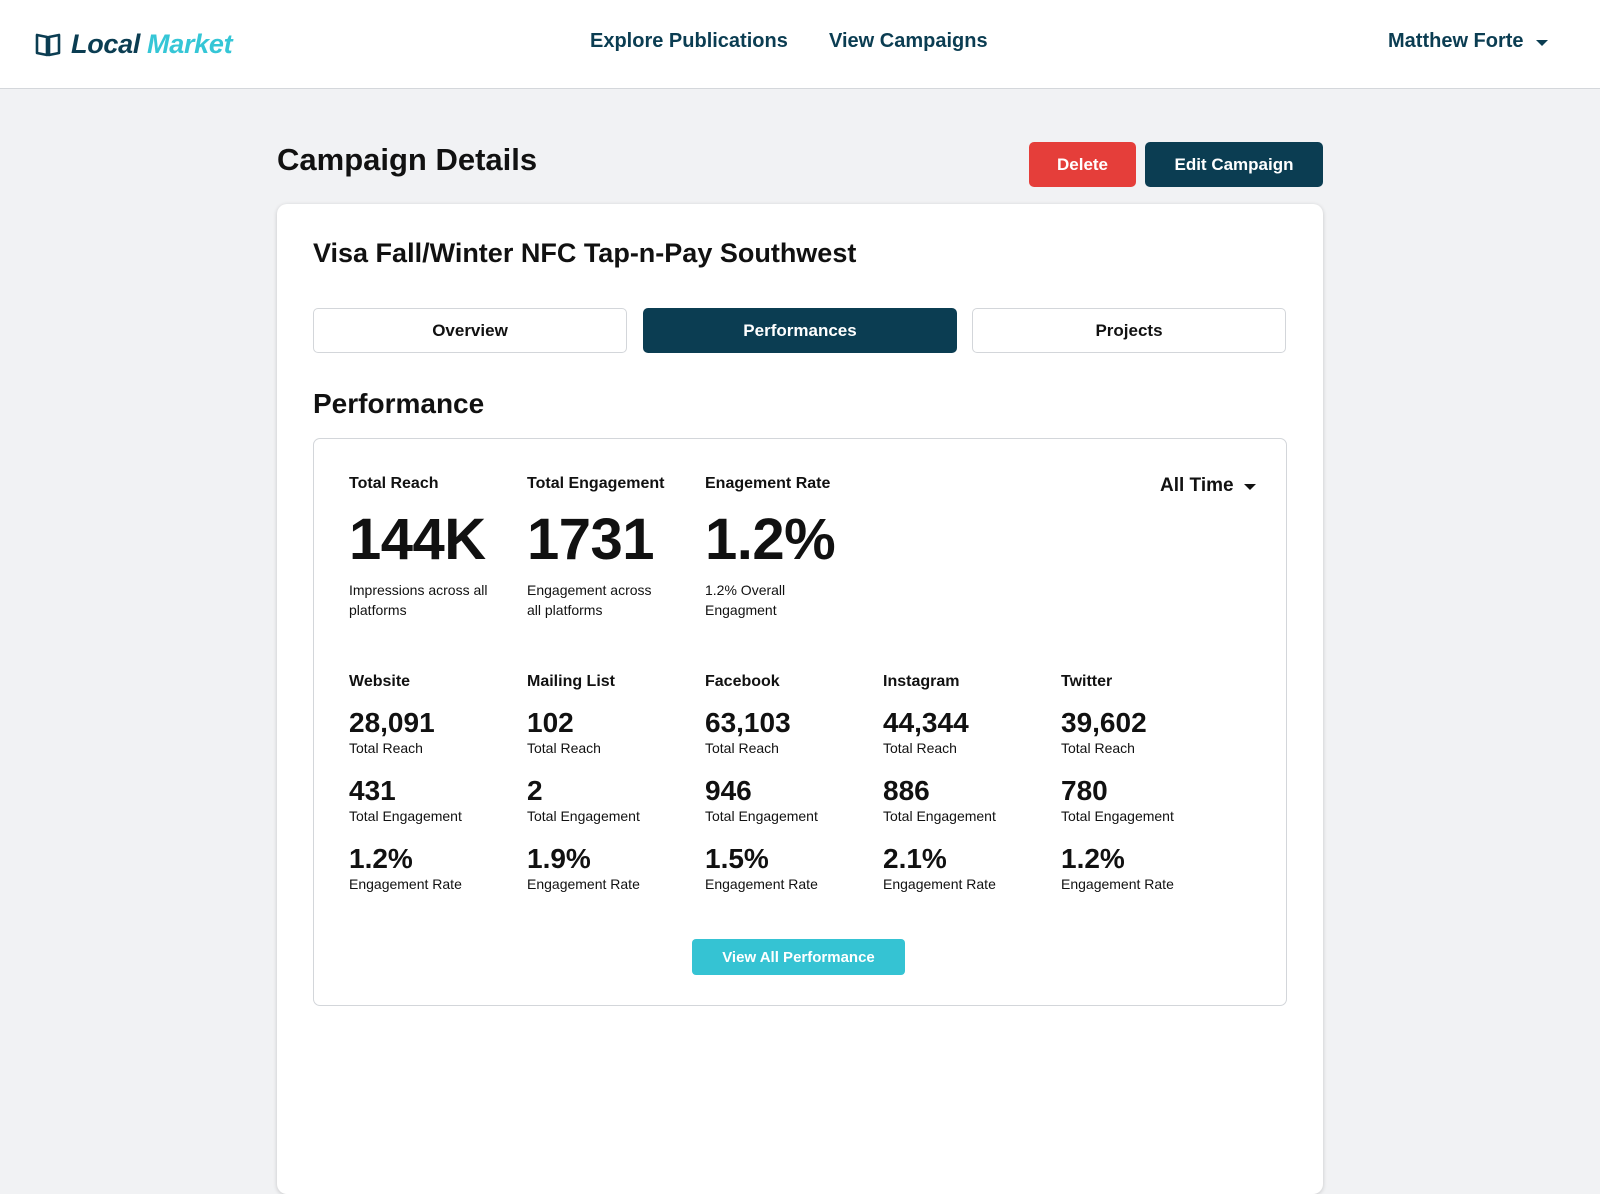 The image size is (1600, 1194). I want to click on section-title: Performance, so click(399, 403).